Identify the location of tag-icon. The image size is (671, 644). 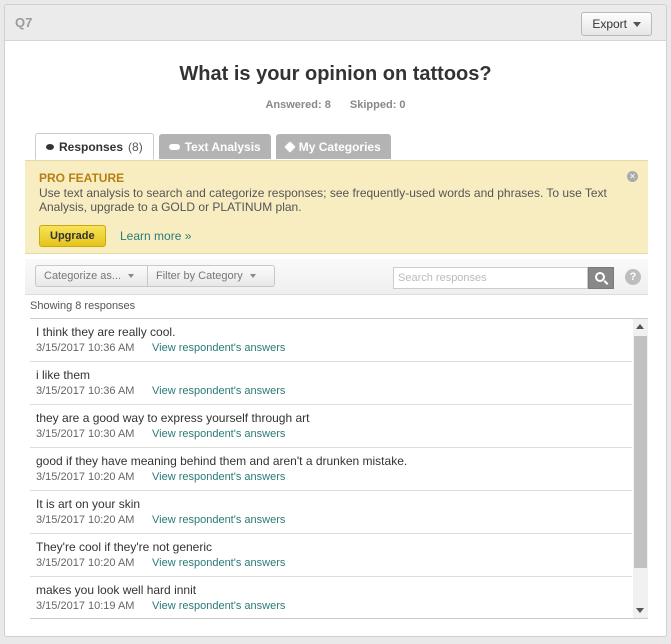
(290, 146).